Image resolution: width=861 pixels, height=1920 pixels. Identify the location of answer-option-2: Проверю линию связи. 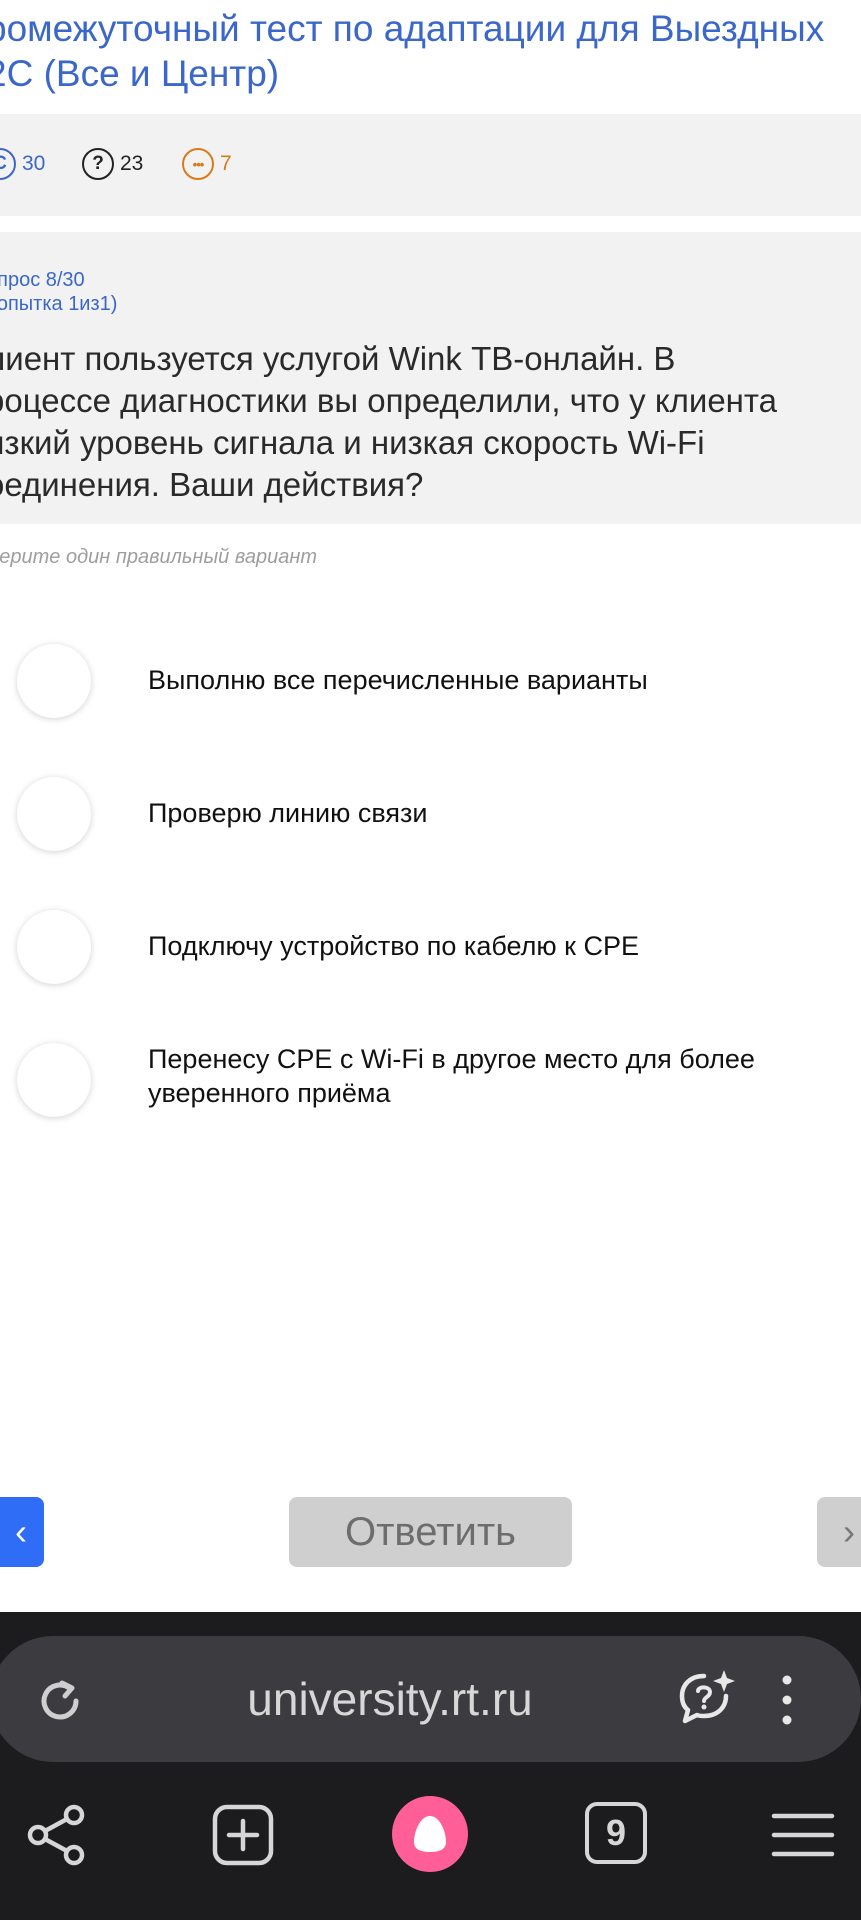
(430, 815).